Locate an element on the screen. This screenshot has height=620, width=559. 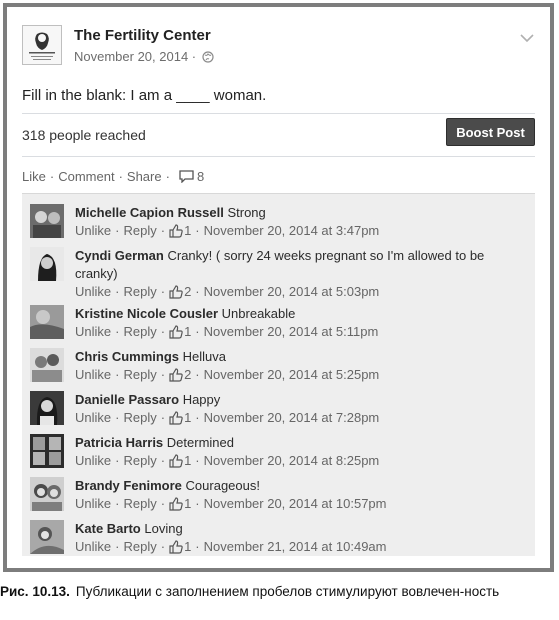
boost-post-button: Boost Post is located at coordinates (490, 132).